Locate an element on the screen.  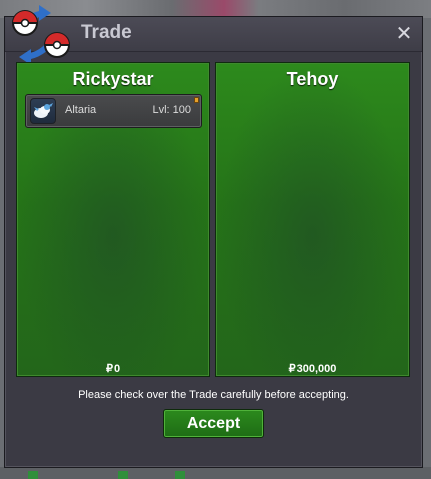
accept-button: Accept is located at coordinates (213, 423).